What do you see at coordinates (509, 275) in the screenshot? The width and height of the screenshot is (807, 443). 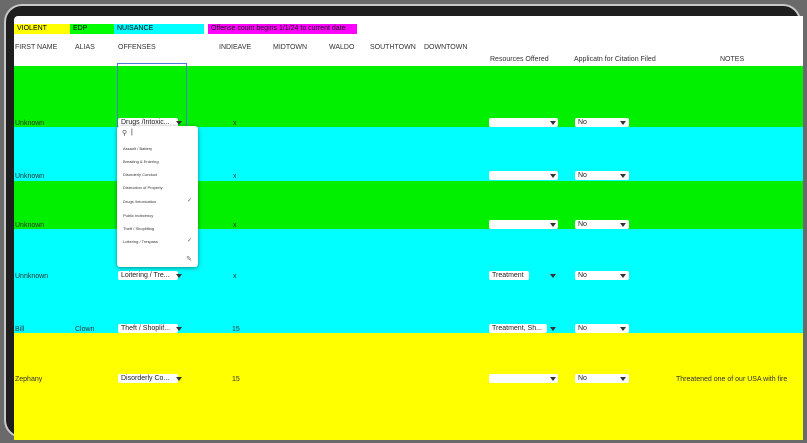 I see `resources-select: Treatment` at bounding box center [509, 275].